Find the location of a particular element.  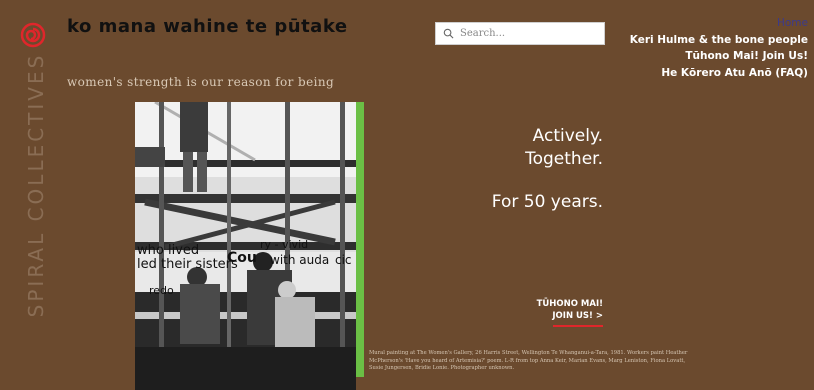

vertical-brand-name: SPIRAL COLLECTIVES is located at coordinates (36, 185).